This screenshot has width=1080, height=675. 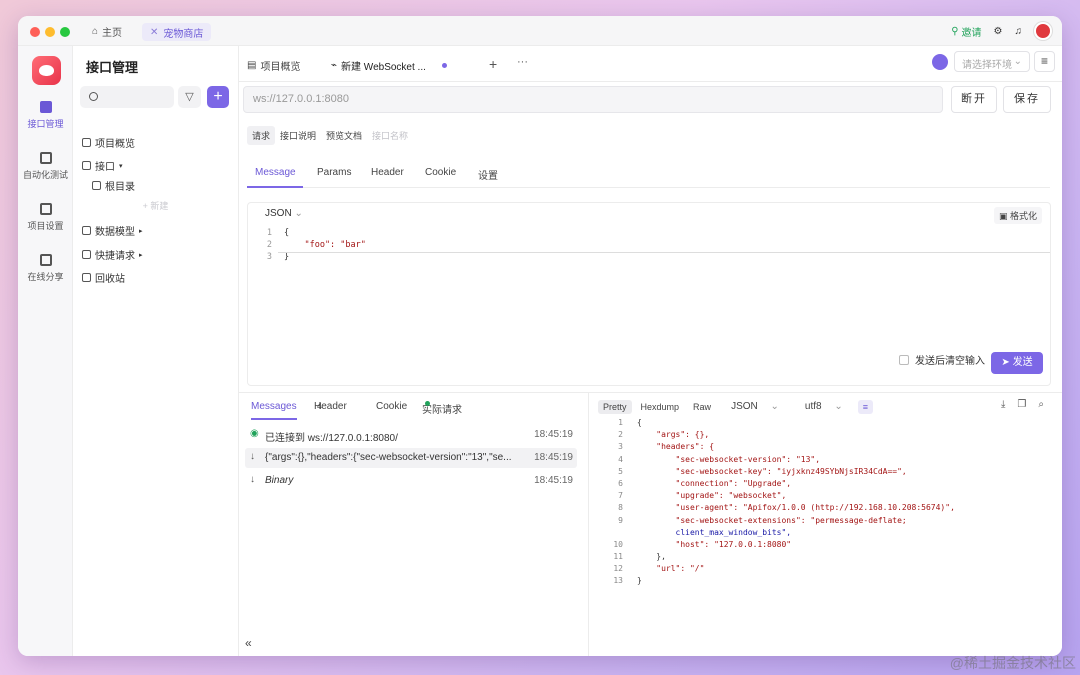 I want to click on tab-header: Header, so click(x=387, y=172).